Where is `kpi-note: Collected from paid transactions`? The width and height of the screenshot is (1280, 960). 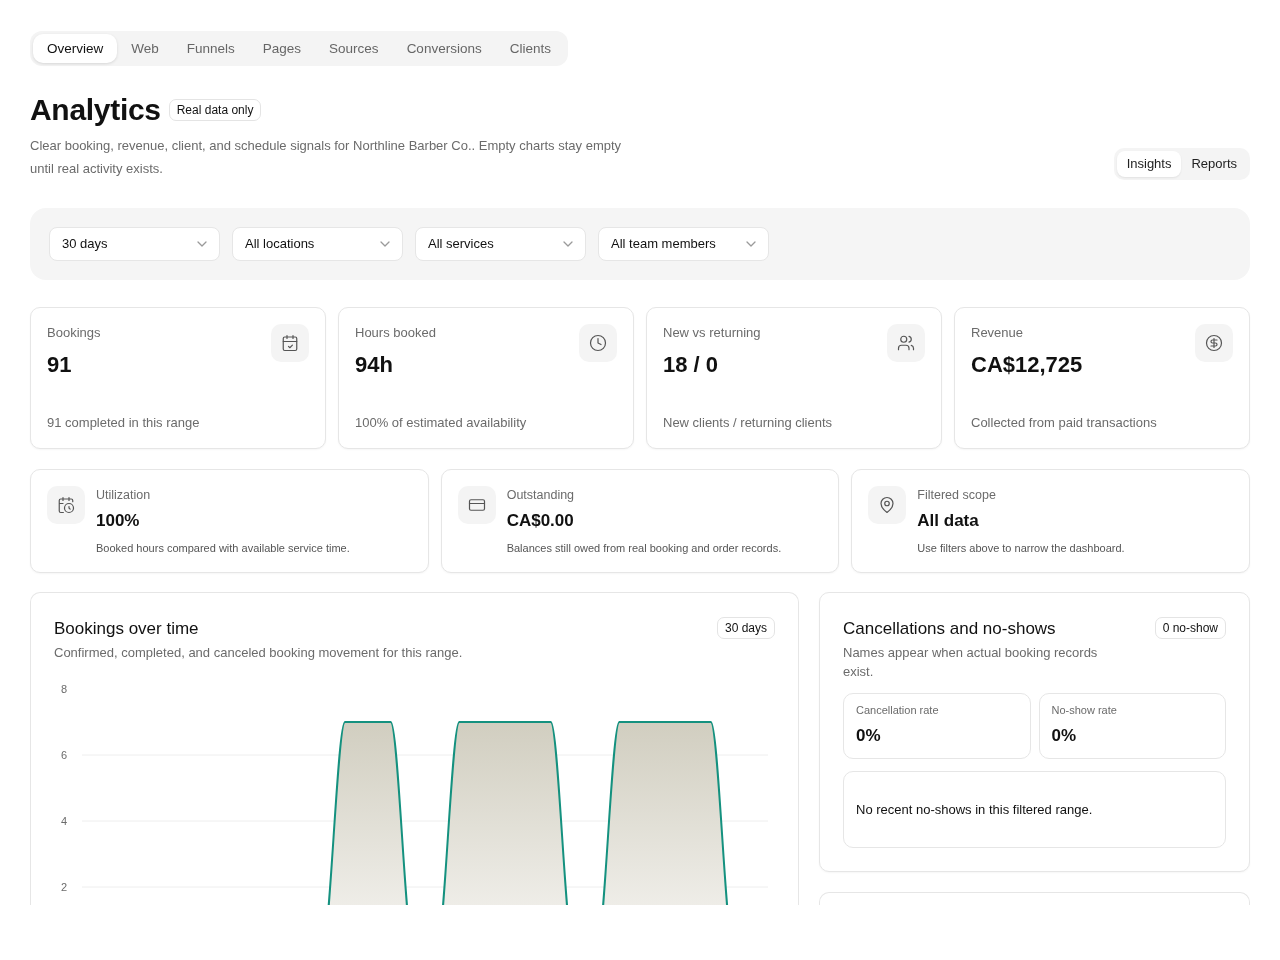
kpi-note: Collected from paid transactions is located at coordinates (1064, 423).